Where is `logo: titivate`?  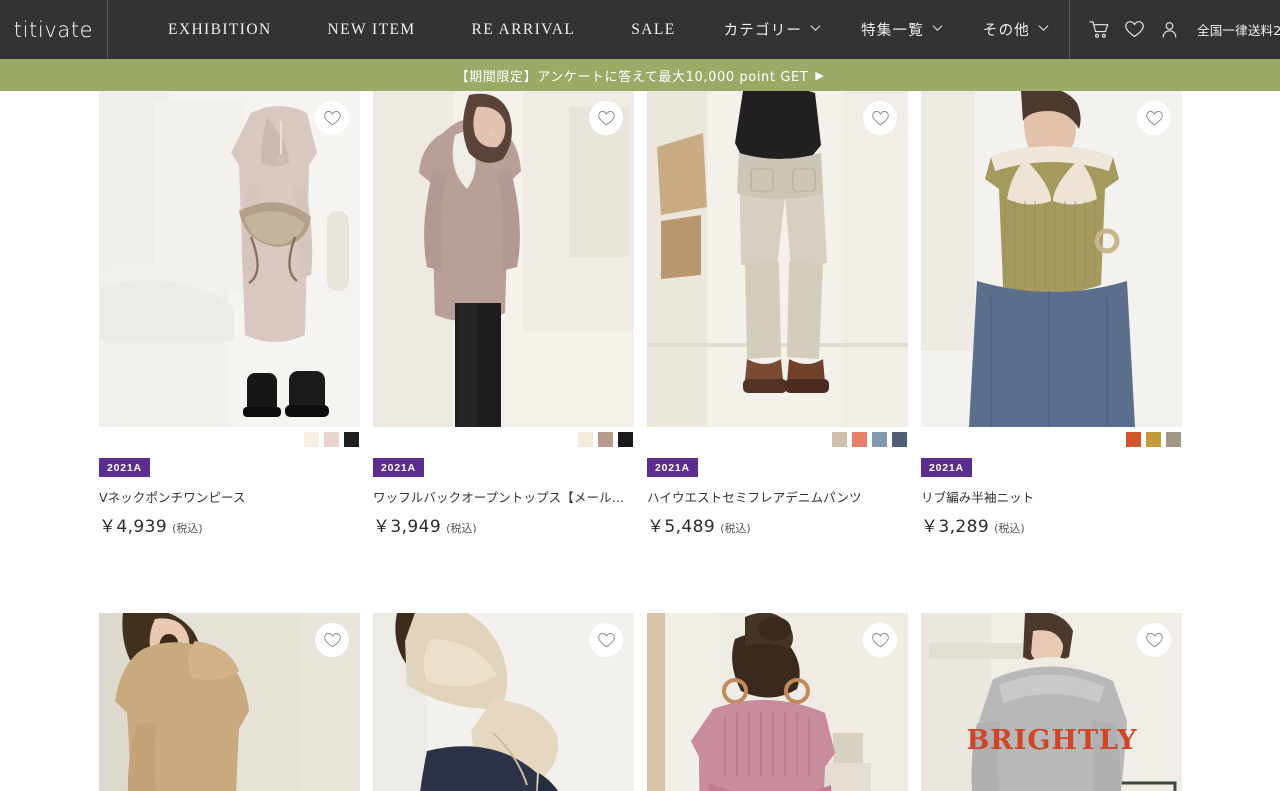
logo: titivate is located at coordinates (54, 29).